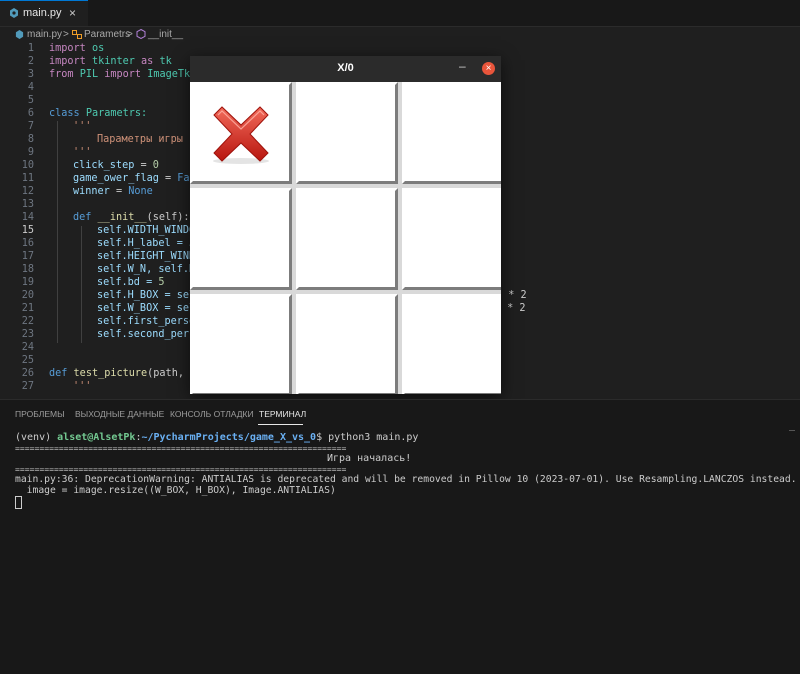 The width and height of the screenshot is (800, 674). I want to click on line-number: 3, so click(30, 74).